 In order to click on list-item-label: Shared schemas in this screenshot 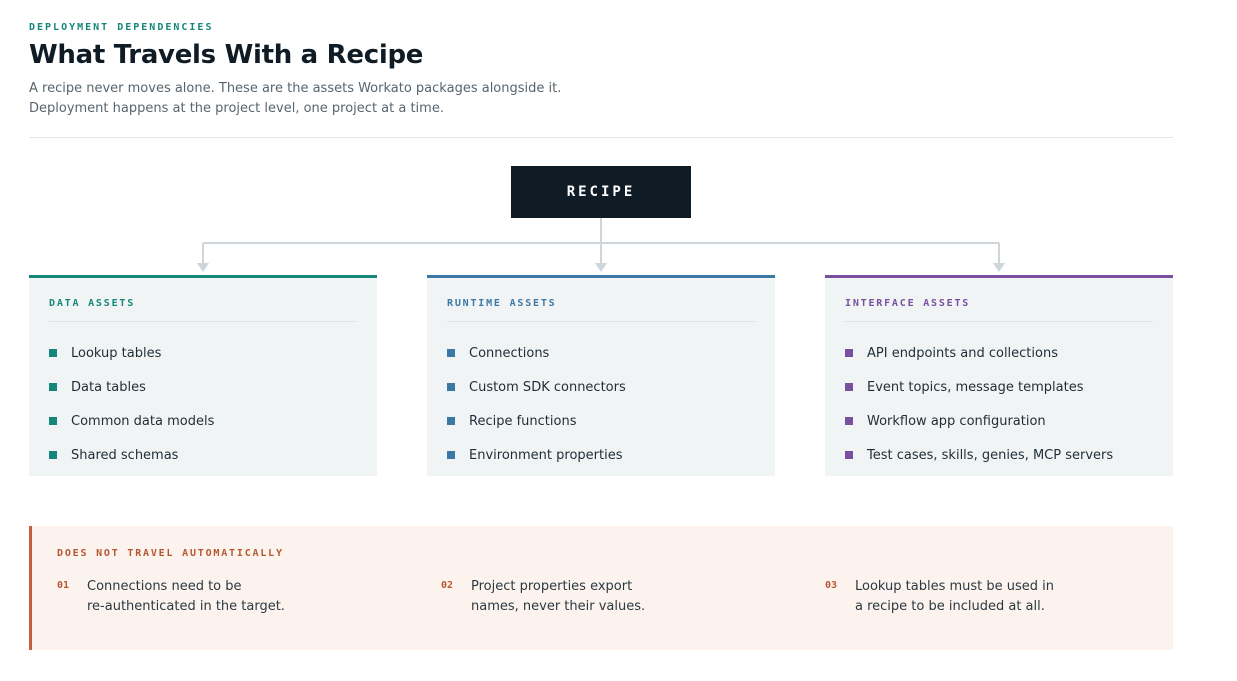, I will do `click(125, 455)`.